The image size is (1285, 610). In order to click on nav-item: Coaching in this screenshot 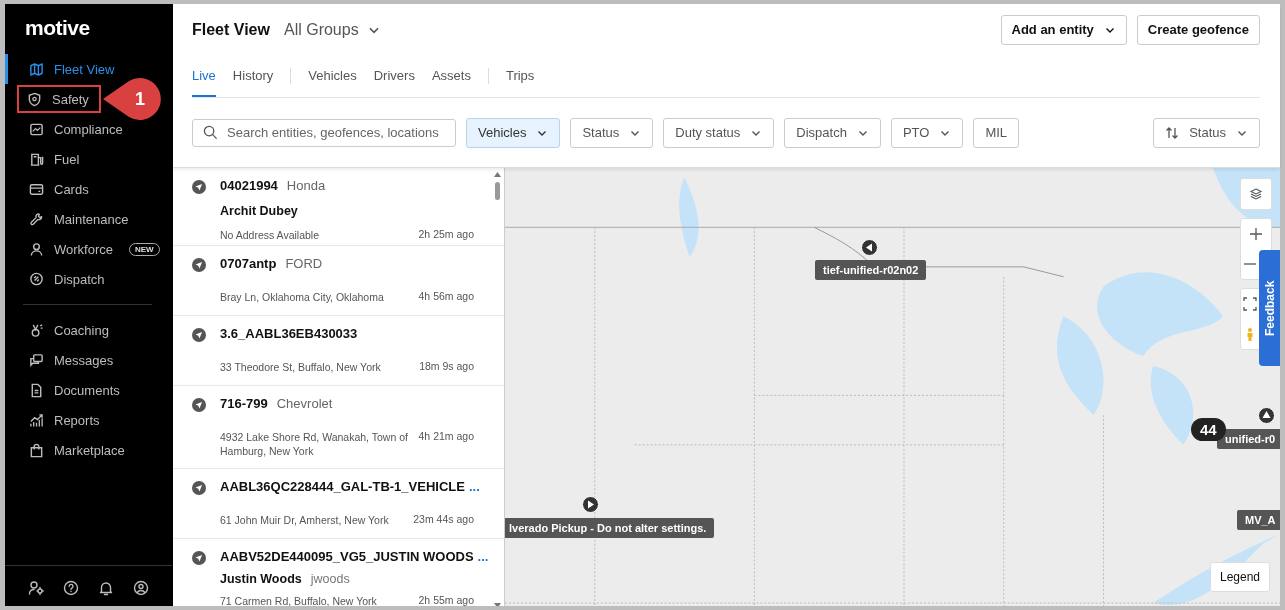, I will do `click(88, 330)`.